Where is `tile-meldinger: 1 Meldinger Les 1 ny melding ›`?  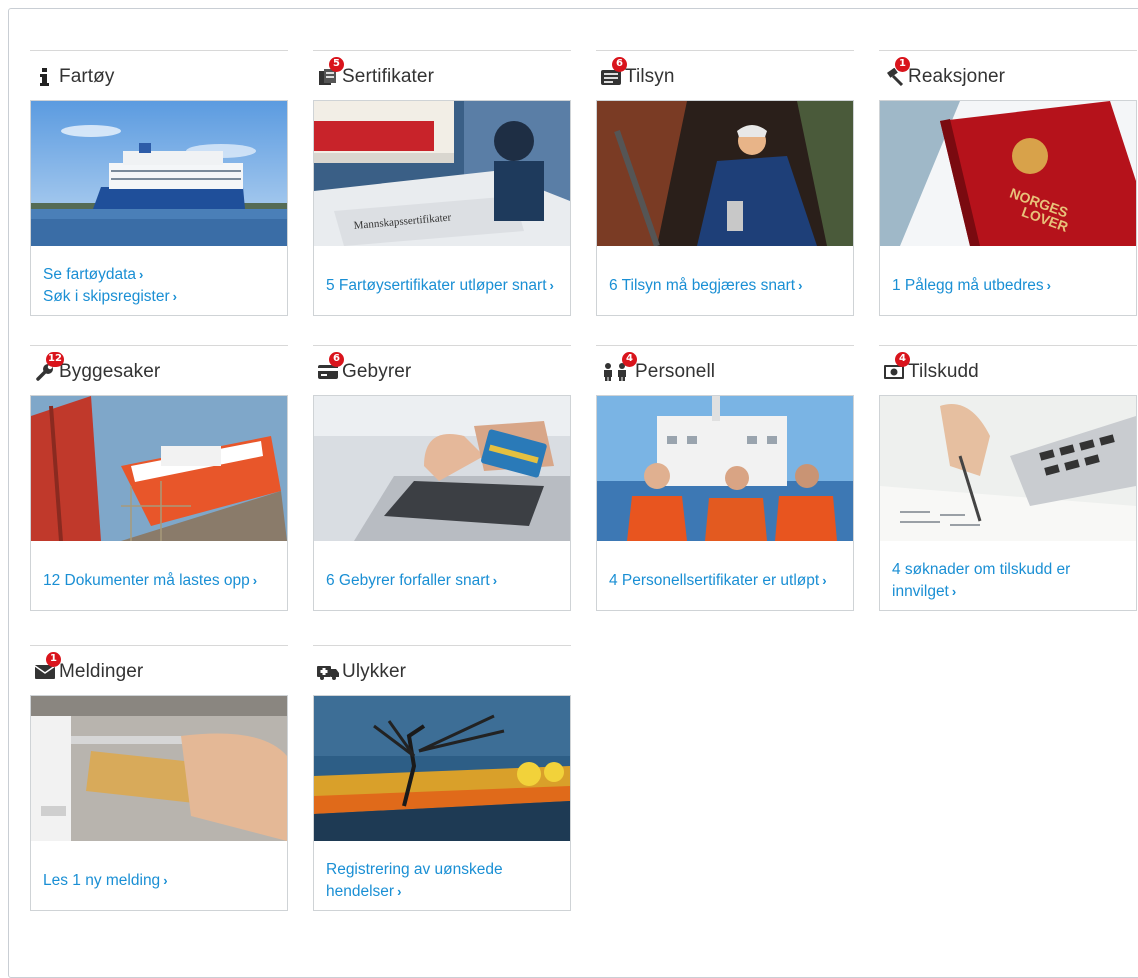 tile-meldinger: 1 Meldinger Les 1 ny melding › is located at coordinates (159, 778).